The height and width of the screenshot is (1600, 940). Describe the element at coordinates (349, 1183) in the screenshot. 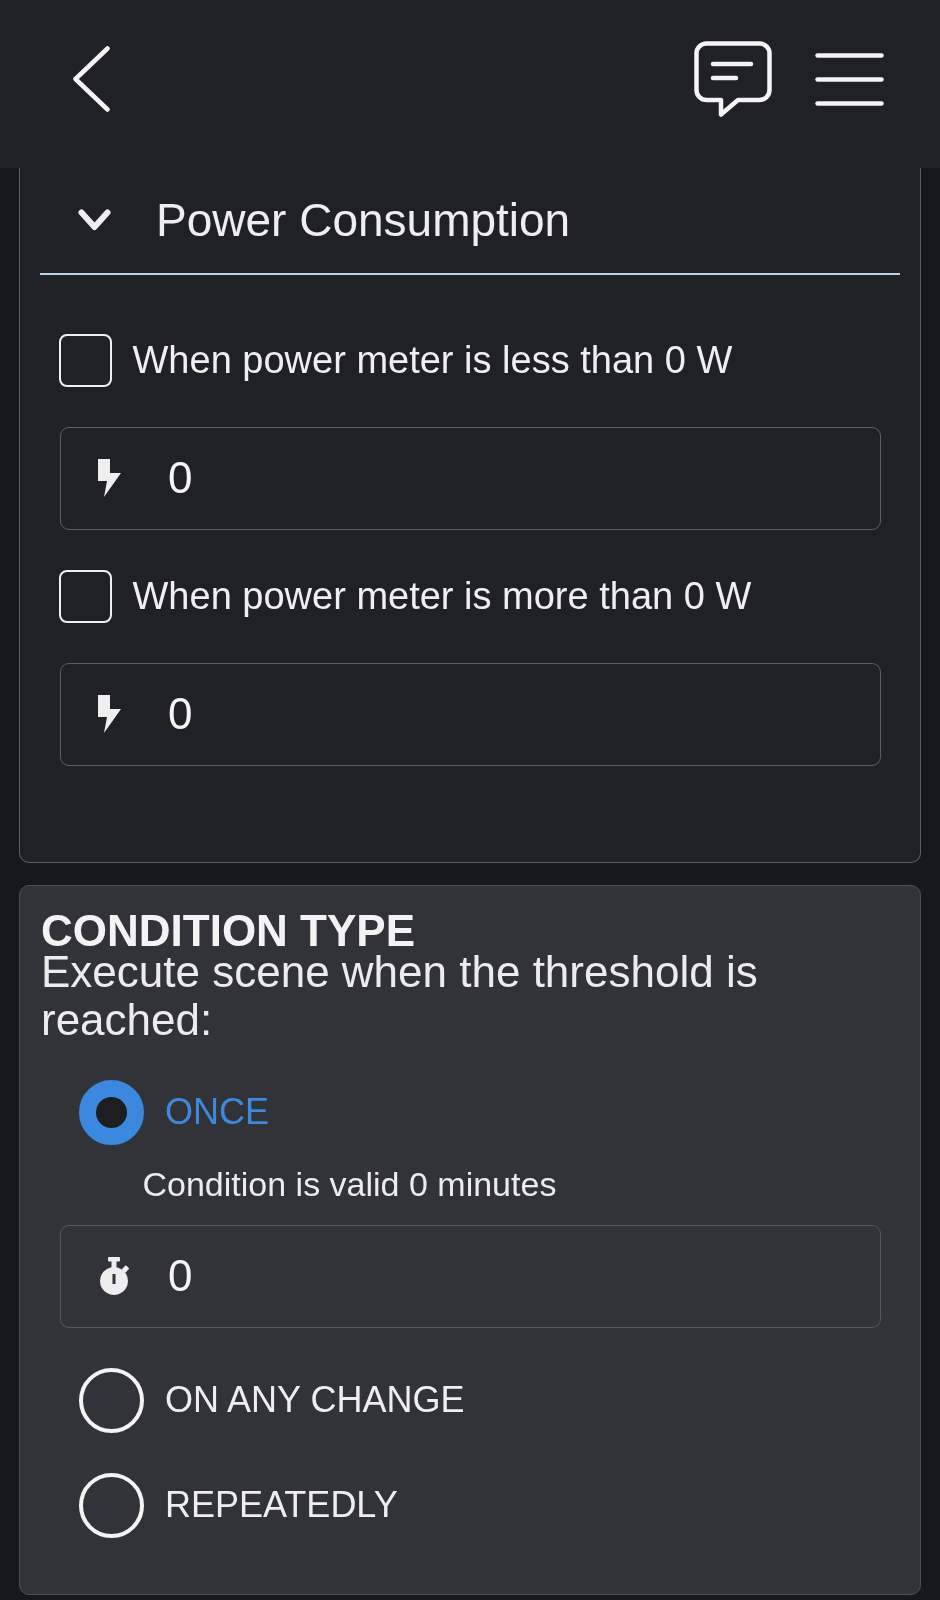

I see `option-note: Condition is valid 0 minutes` at that location.